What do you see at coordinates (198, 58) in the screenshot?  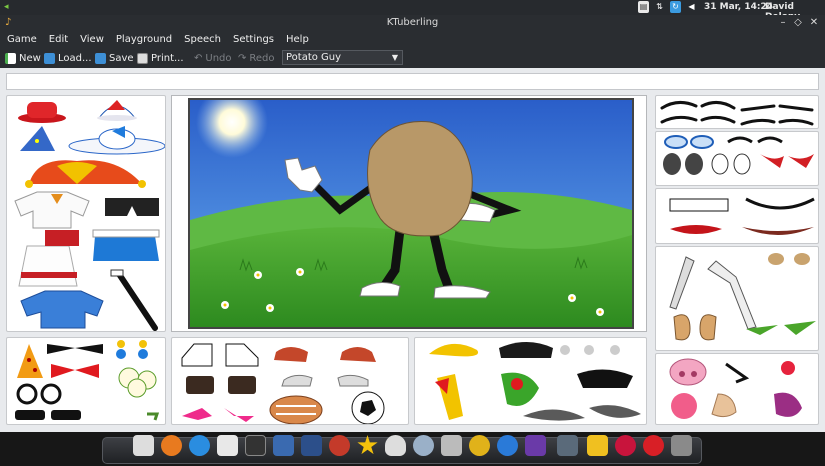 I see `undo-icon: ↶` at bounding box center [198, 58].